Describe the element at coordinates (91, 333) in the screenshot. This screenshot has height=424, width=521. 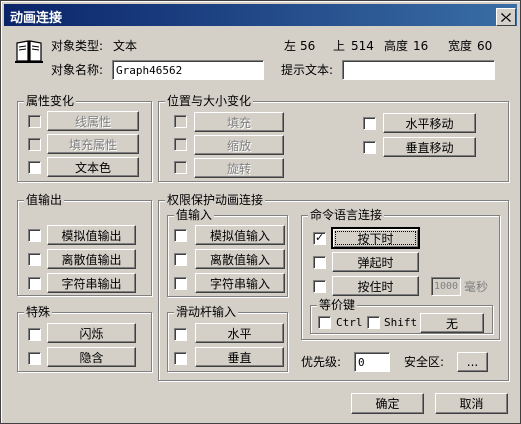
I see `blink-button: 闪烁` at that location.